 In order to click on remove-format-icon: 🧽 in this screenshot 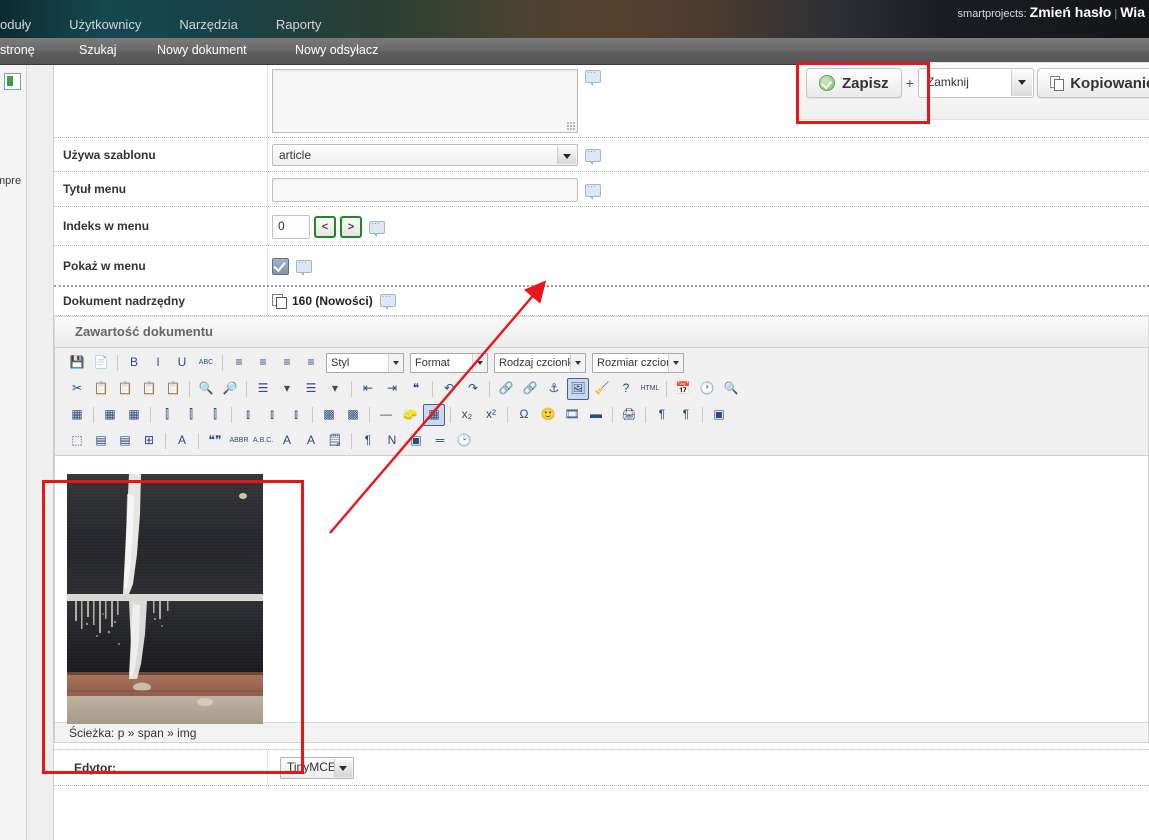, I will do `click(410, 415)`.